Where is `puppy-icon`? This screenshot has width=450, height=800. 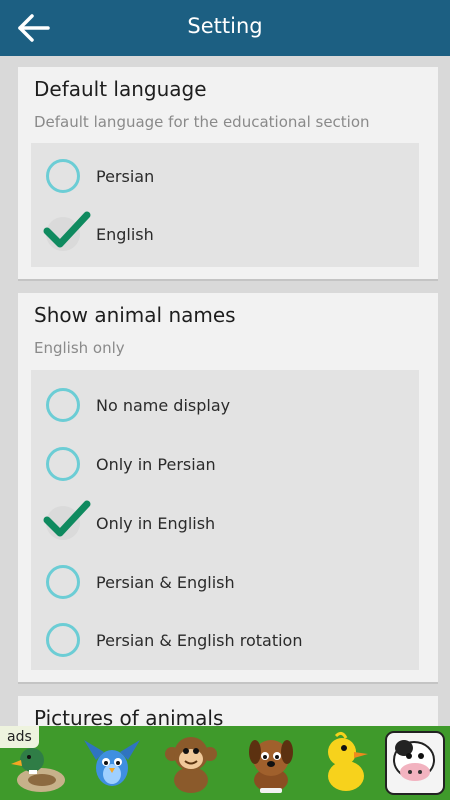 puppy-icon is located at coordinates (271, 766).